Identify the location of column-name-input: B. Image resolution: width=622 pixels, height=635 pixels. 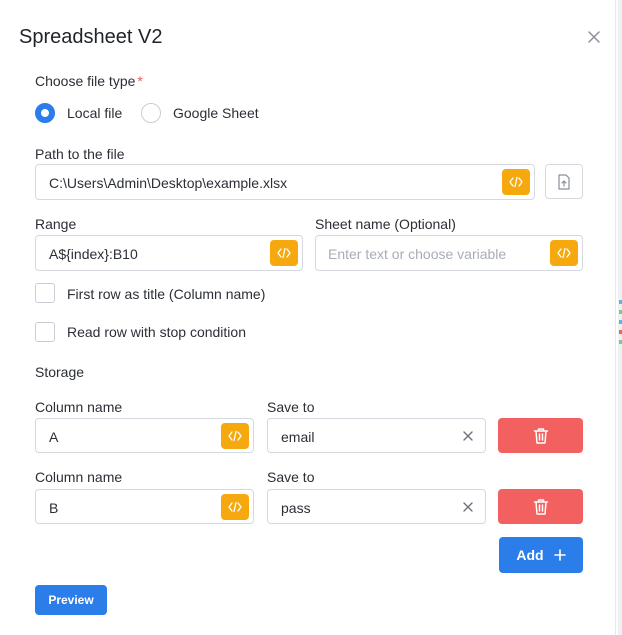
(144, 506).